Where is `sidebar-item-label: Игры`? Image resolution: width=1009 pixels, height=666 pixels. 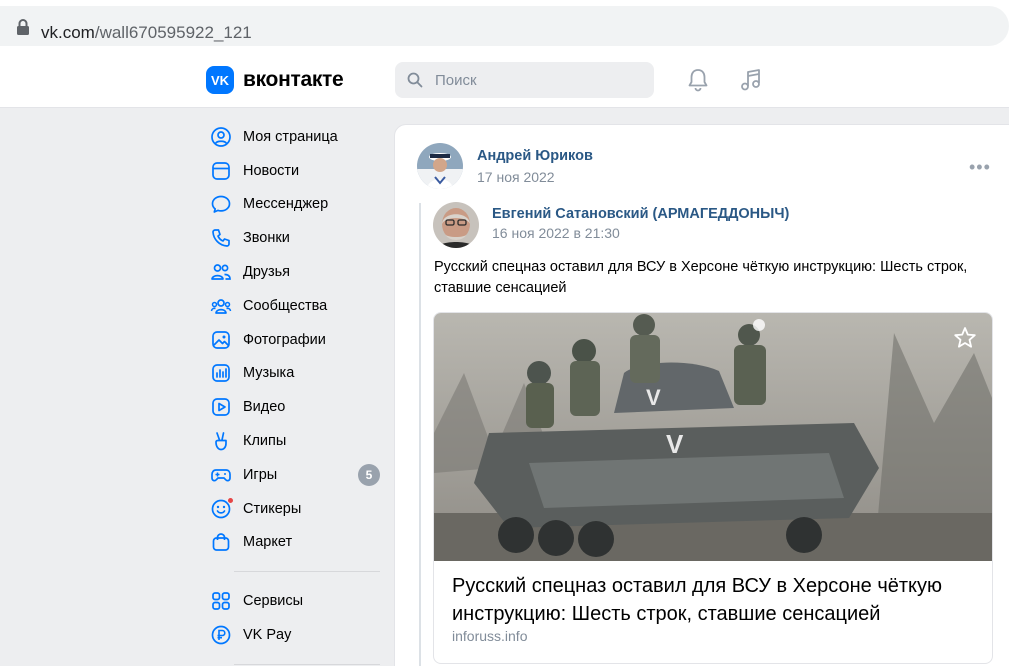
sidebar-item-label: Игры is located at coordinates (260, 474).